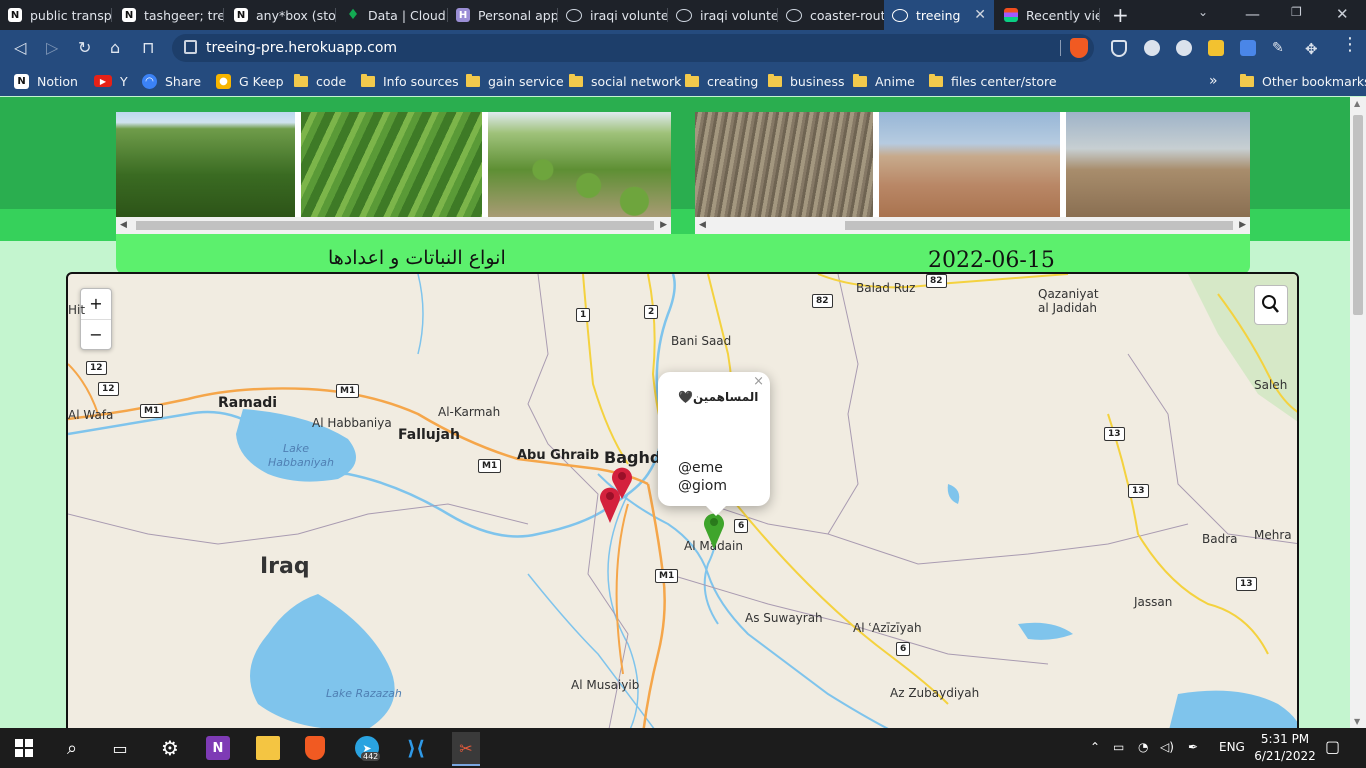 The height and width of the screenshot is (768, 1366). Describe the element at coordinates (1342, 14) in the screenshot. I see `close-window-button: ✕` at that location.